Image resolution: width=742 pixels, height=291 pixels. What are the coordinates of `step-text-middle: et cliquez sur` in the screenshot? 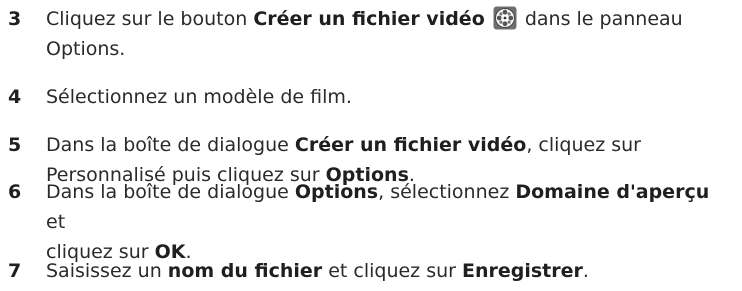 It's located at (392, 271).